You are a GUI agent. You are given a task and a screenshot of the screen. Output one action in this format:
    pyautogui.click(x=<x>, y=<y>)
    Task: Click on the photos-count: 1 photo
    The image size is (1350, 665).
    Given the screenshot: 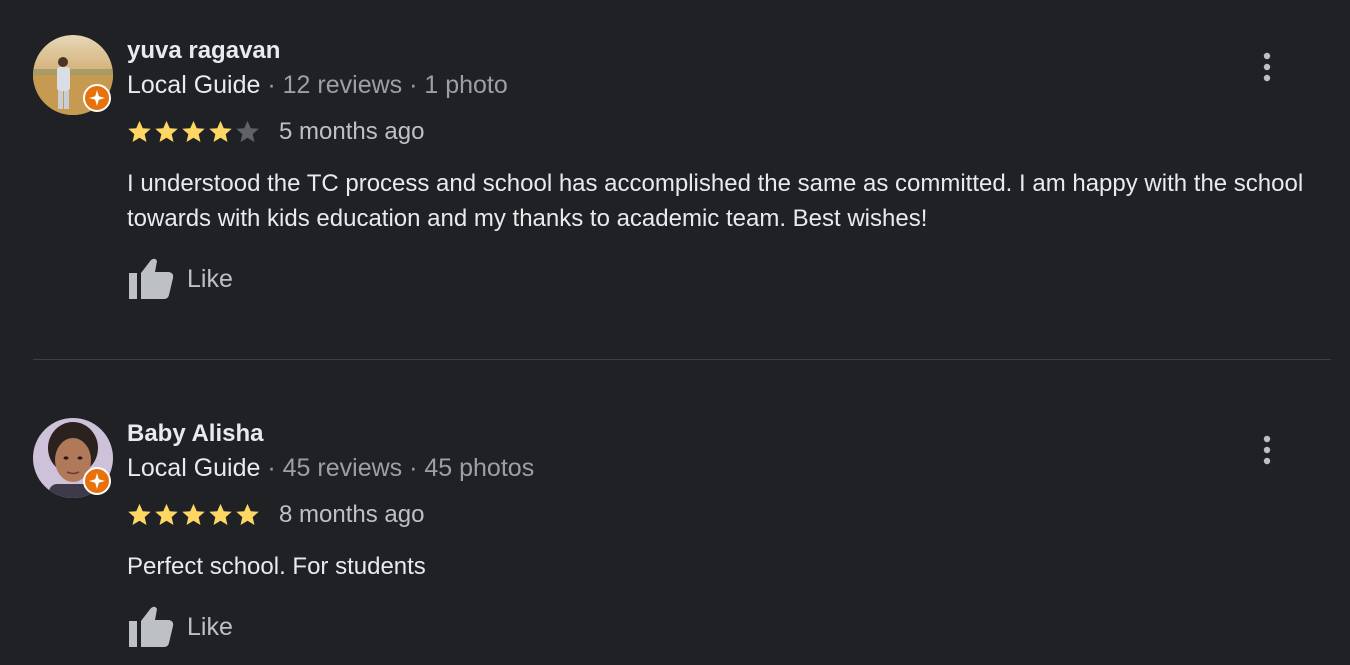 What is the action you would take?
    pyautogui.click(x=466, y=85)
    